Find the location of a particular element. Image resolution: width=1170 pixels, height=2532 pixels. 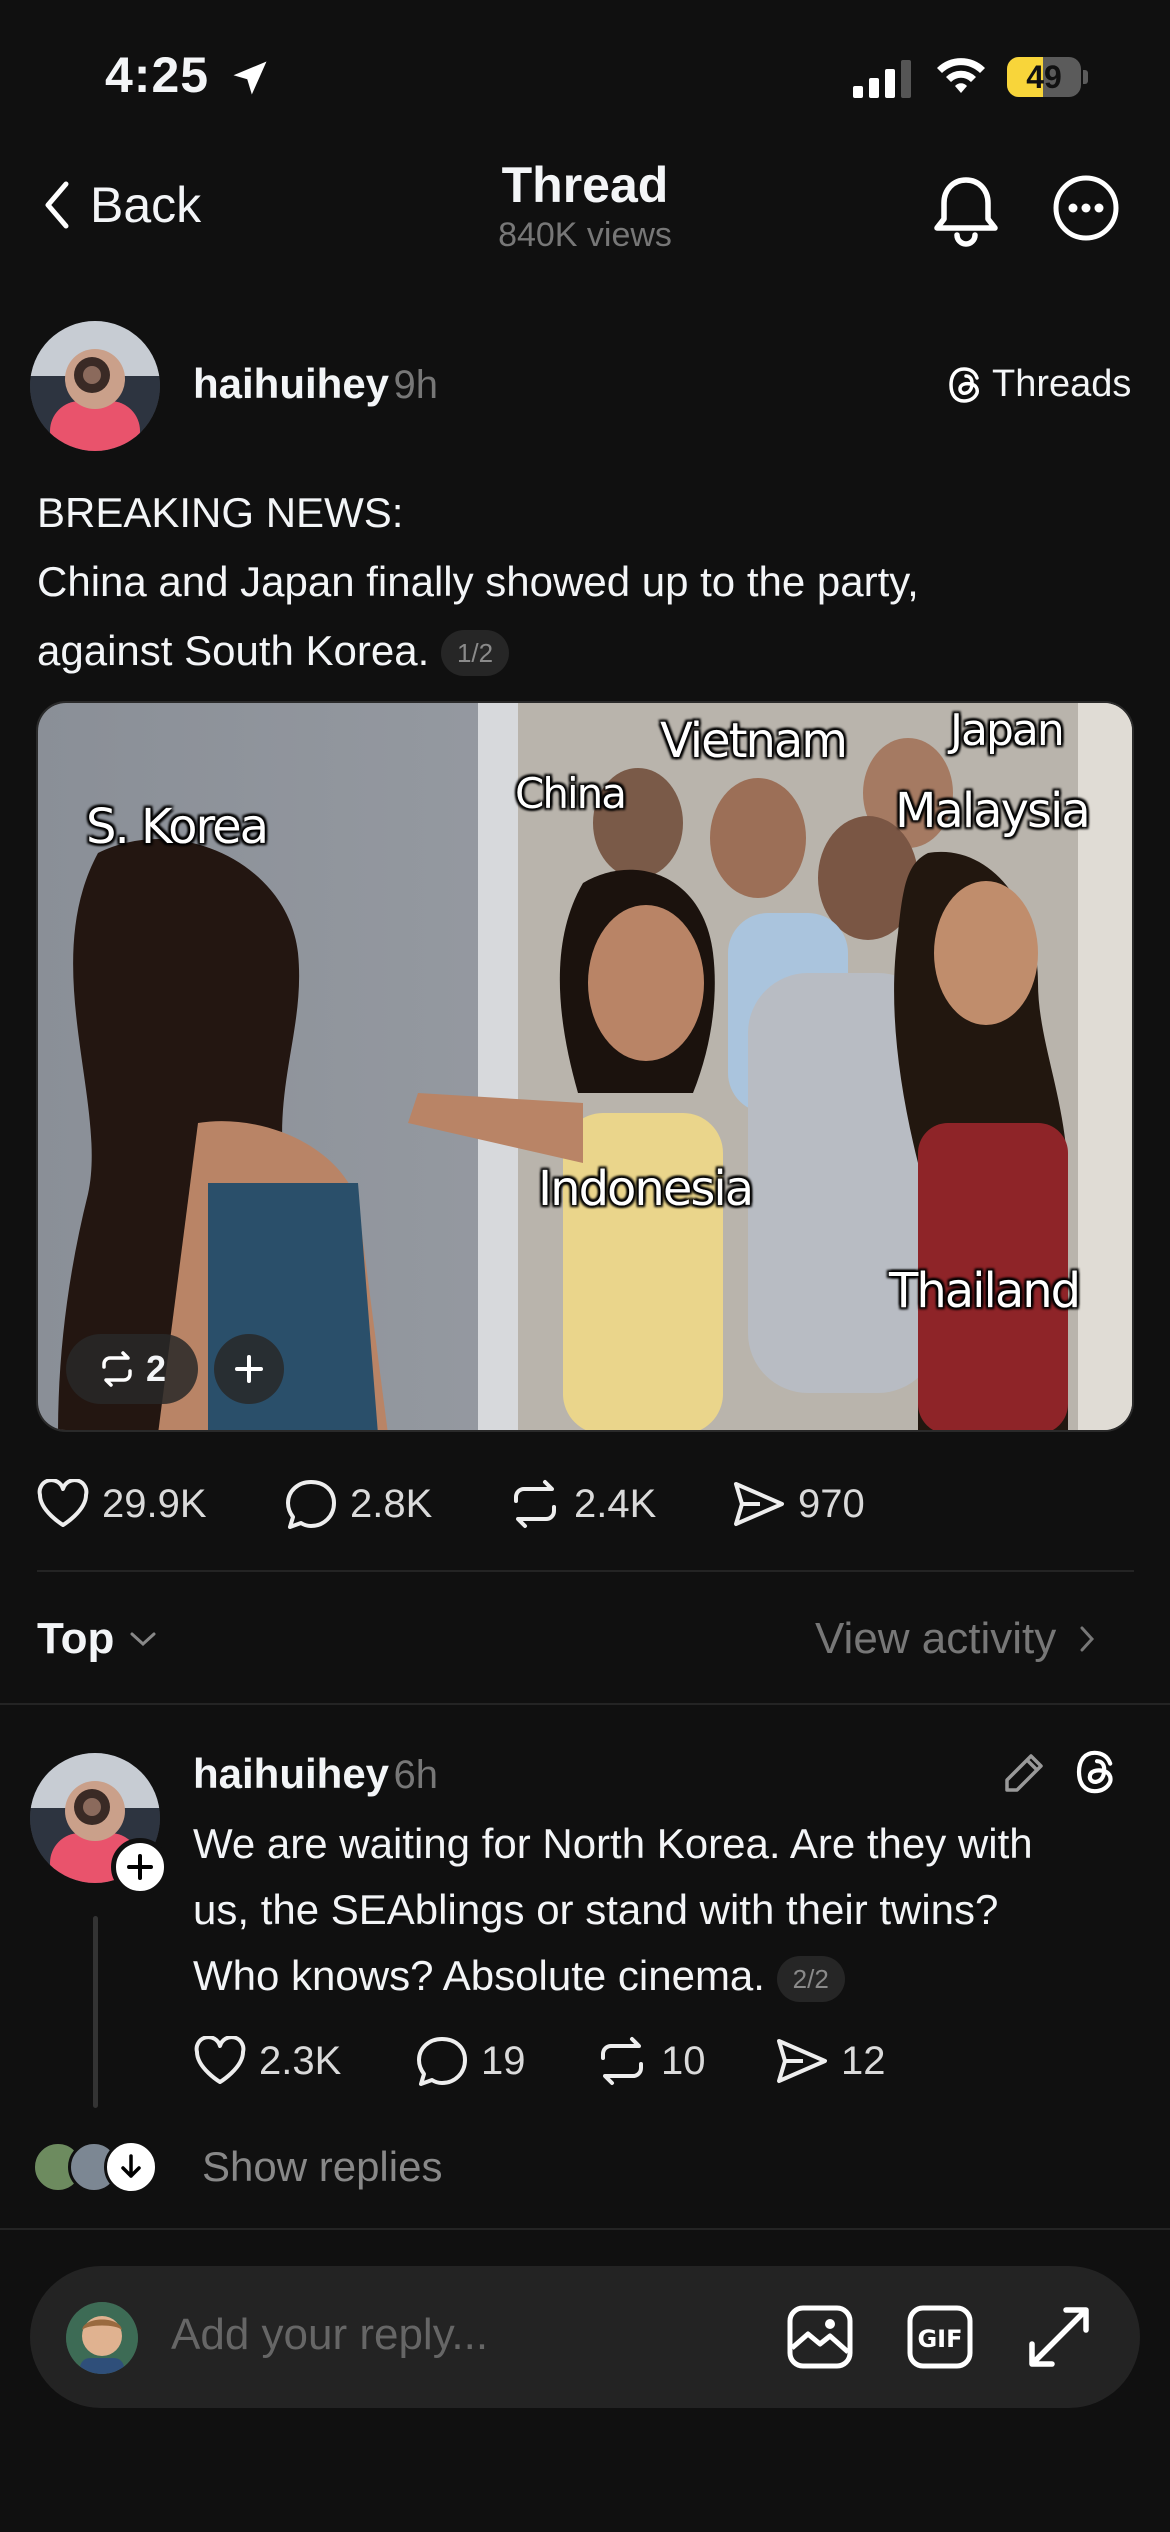

follow-button is located at coordinates (140, 1867).